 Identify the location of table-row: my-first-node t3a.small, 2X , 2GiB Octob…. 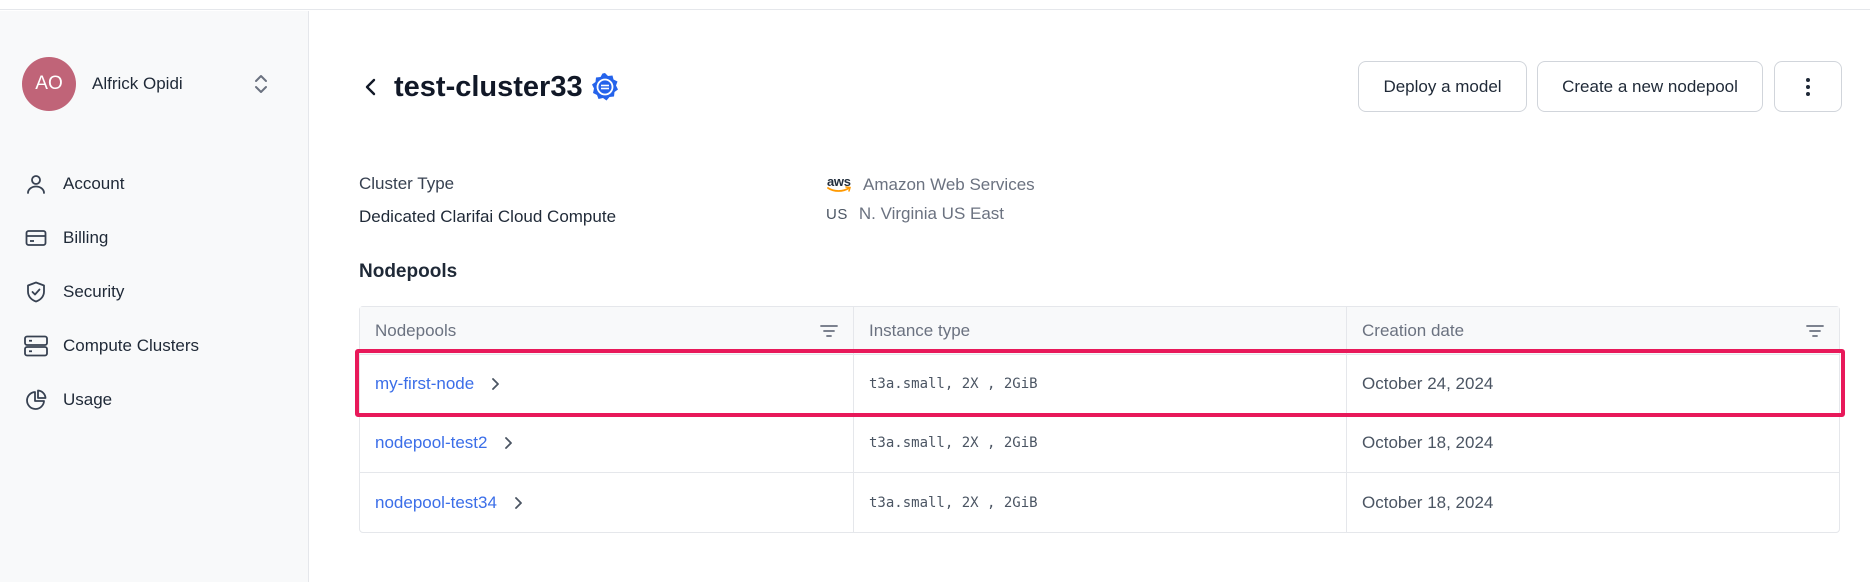
(1099, 384).